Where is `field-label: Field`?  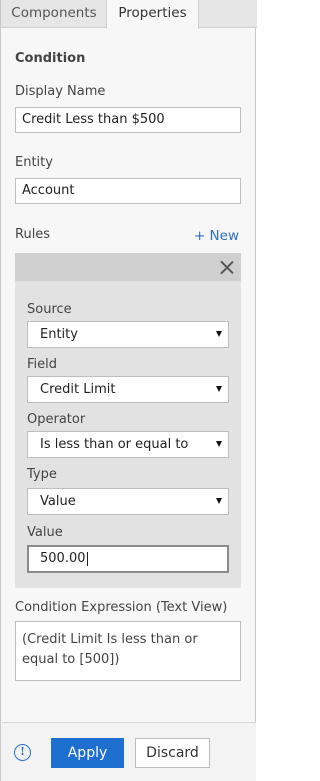
field-label: Field is located at coordinates (42, 364).